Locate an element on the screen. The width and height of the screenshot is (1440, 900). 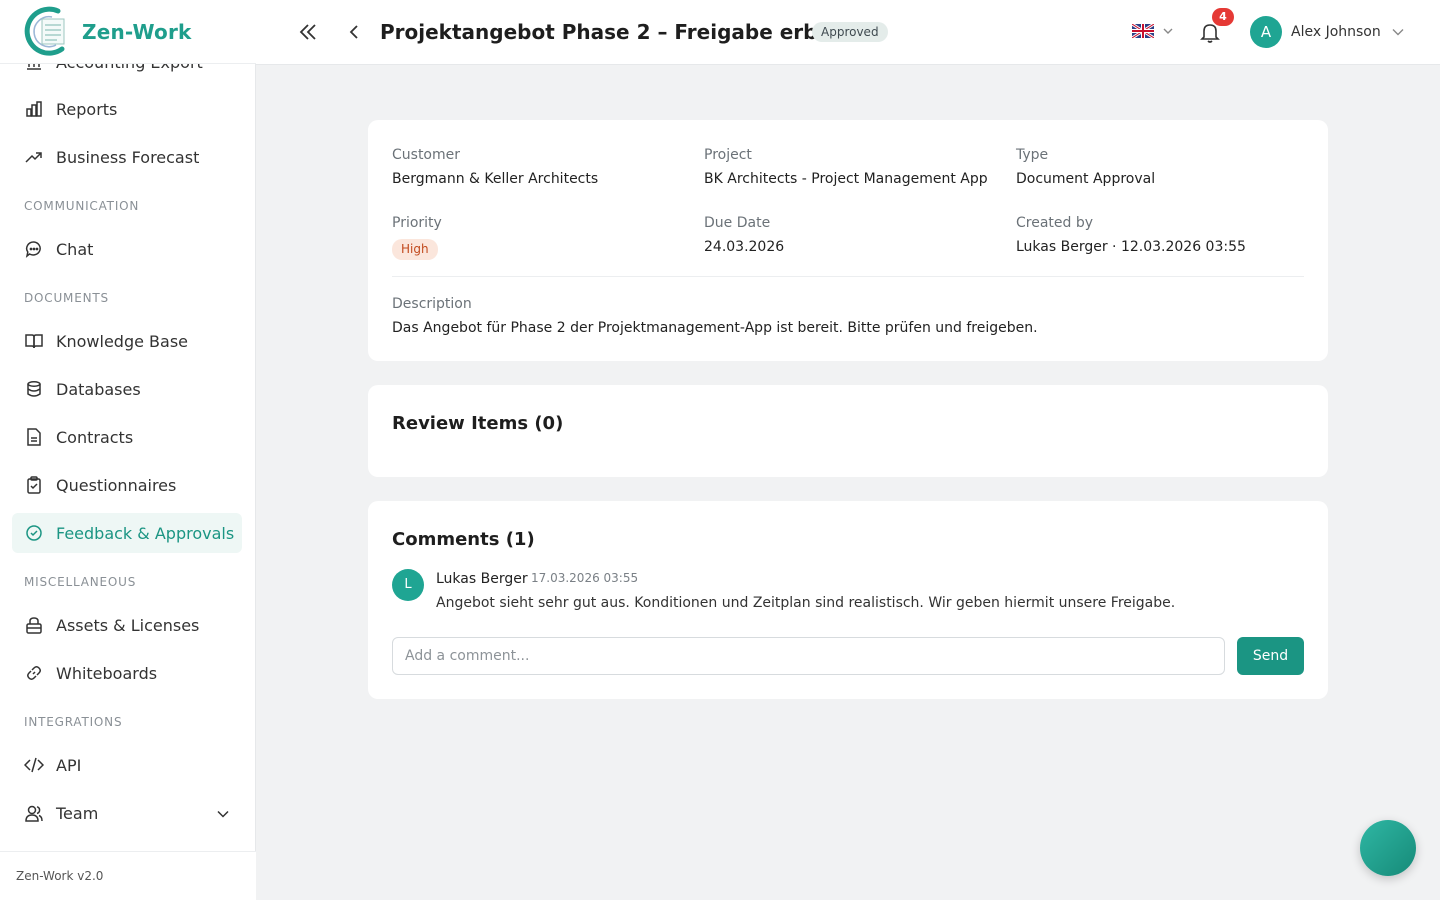
comments-title: Comments (1) is located at coordinates (463, 539).